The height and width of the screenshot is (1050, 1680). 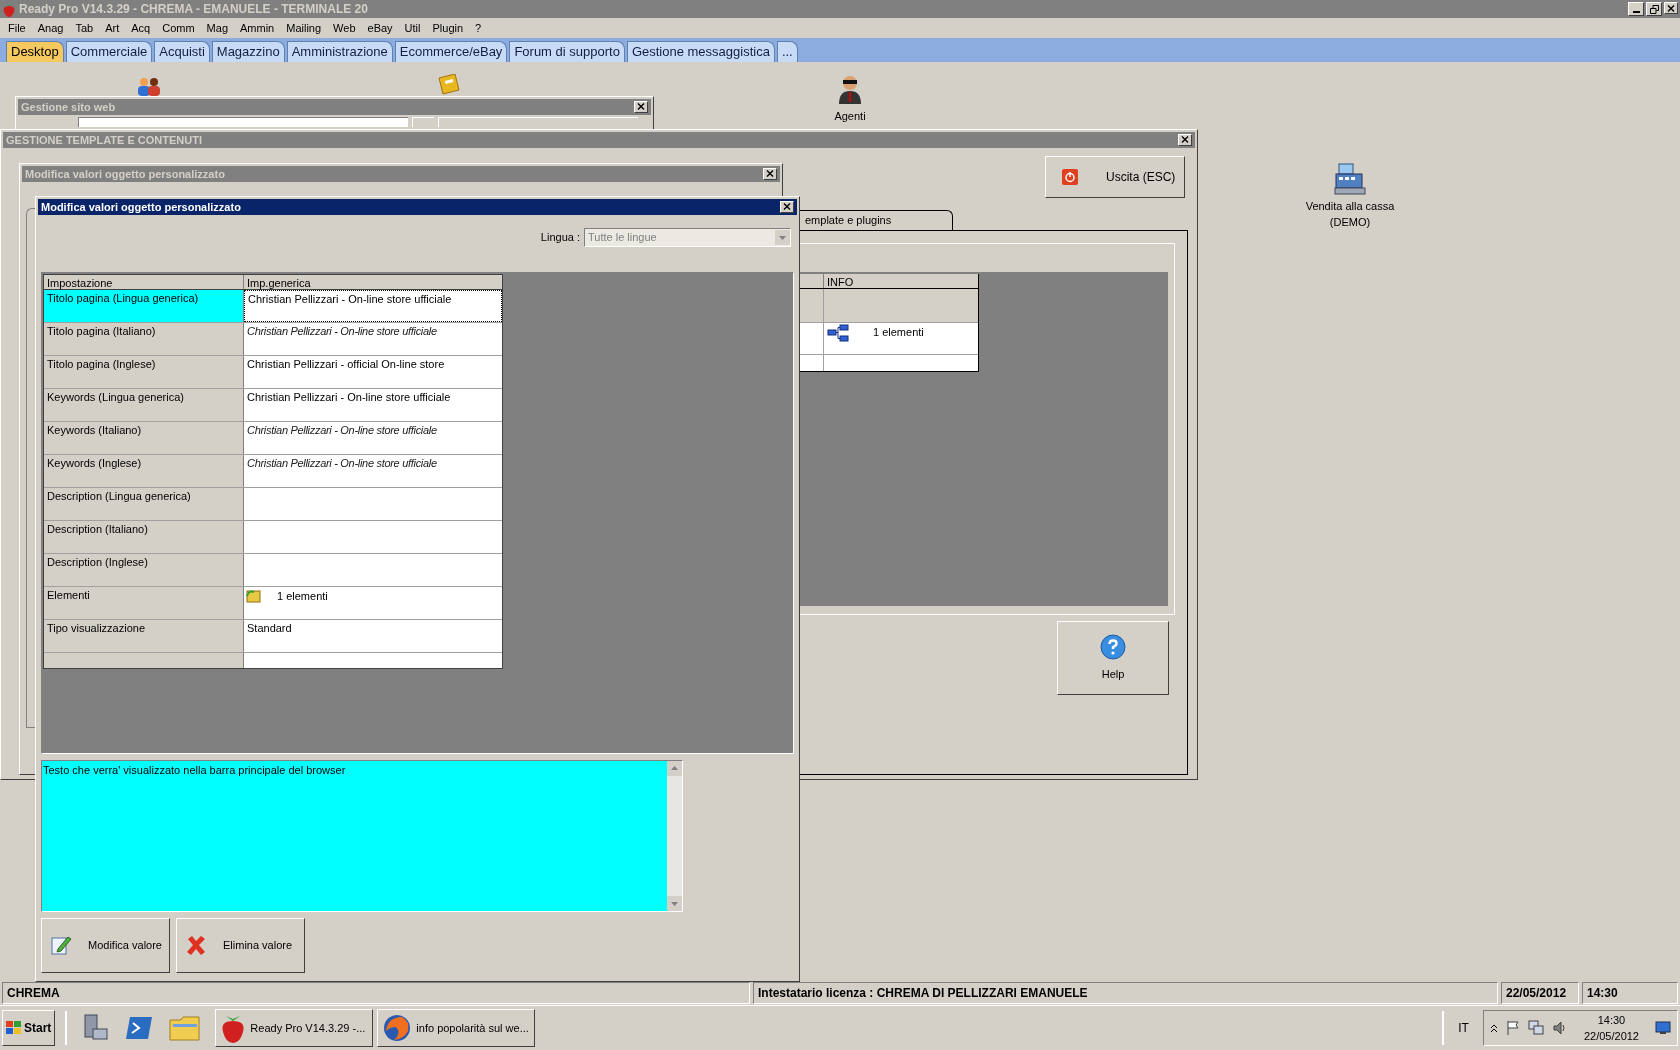 What do you see at coordinates (850, 88) in the screenshot?
I see `agent-icon` at bounding box center [850, 88].